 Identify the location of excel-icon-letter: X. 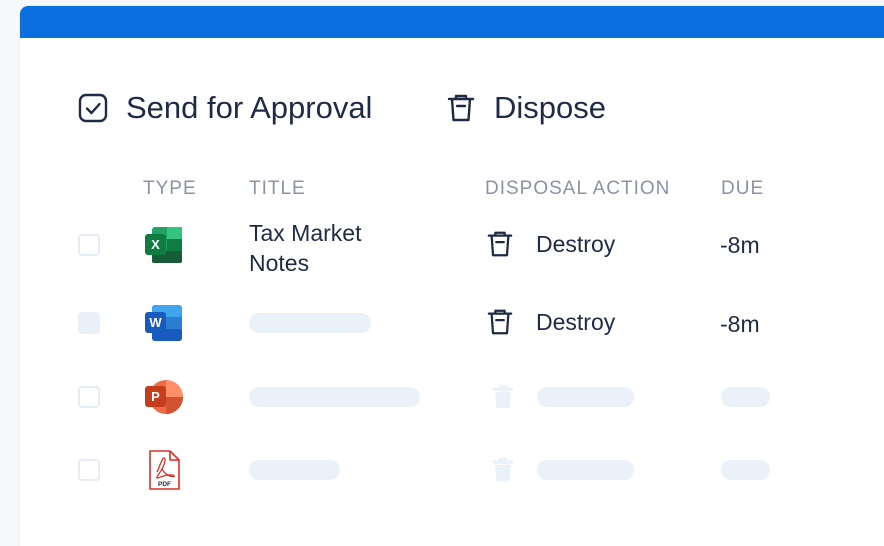
(155, 244).